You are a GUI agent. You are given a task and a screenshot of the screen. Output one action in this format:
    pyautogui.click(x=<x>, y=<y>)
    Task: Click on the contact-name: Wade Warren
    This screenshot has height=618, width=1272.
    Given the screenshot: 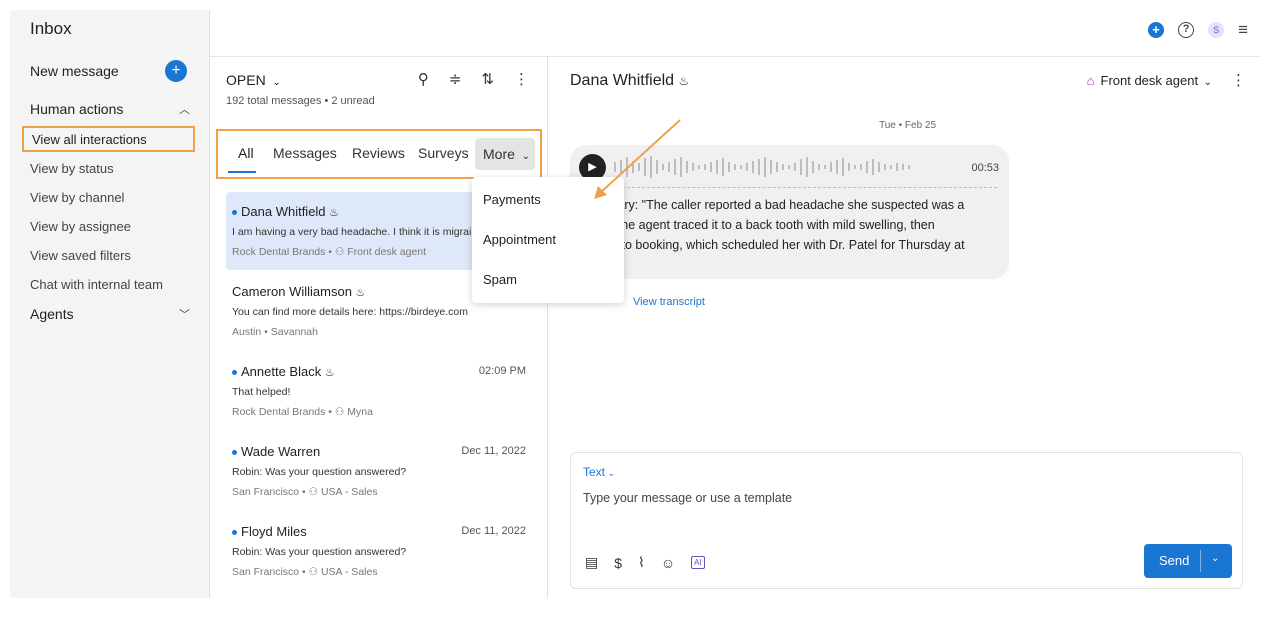 What is the action you would take?
    pyautogui.click(x=276, y=451)
    